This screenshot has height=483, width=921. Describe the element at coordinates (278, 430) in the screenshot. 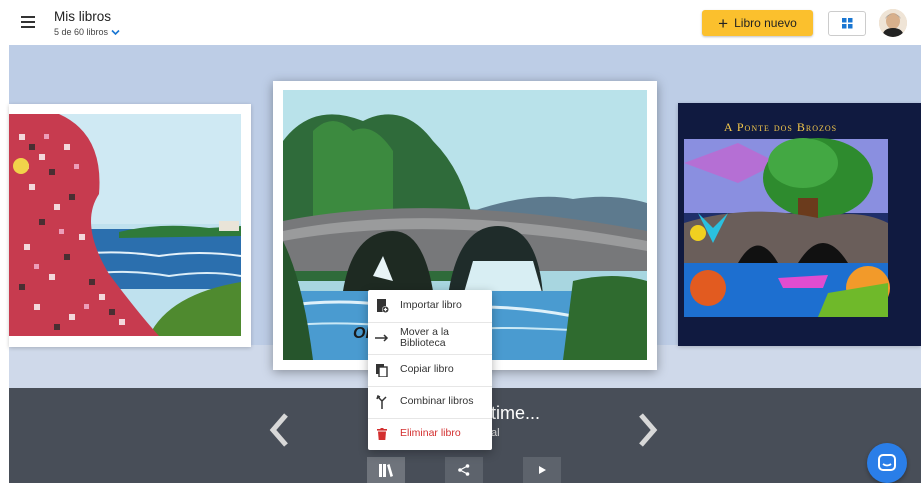

I see `chevron-left-icon` at that location.